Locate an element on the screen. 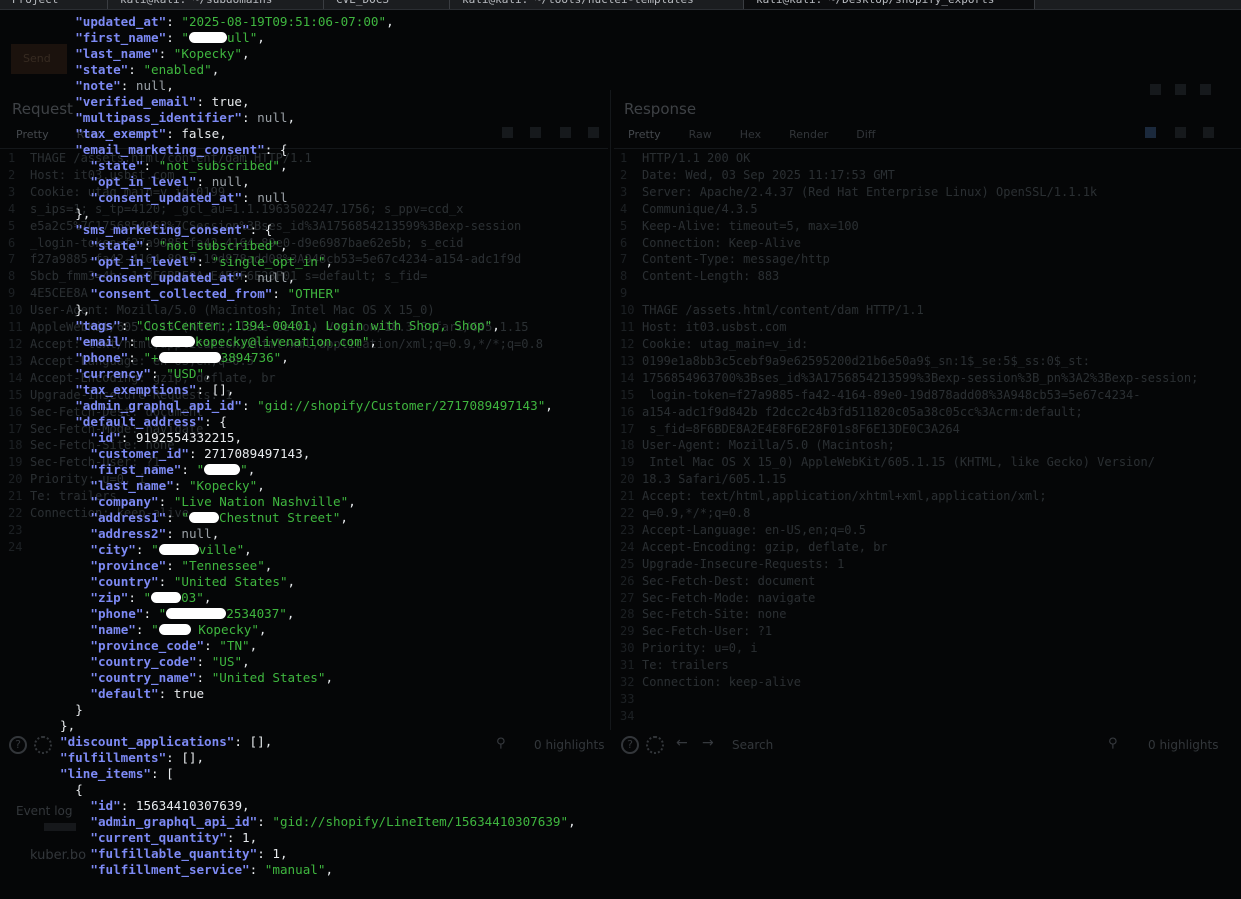  json-punct: : false, is located at coordinates (196, 133).